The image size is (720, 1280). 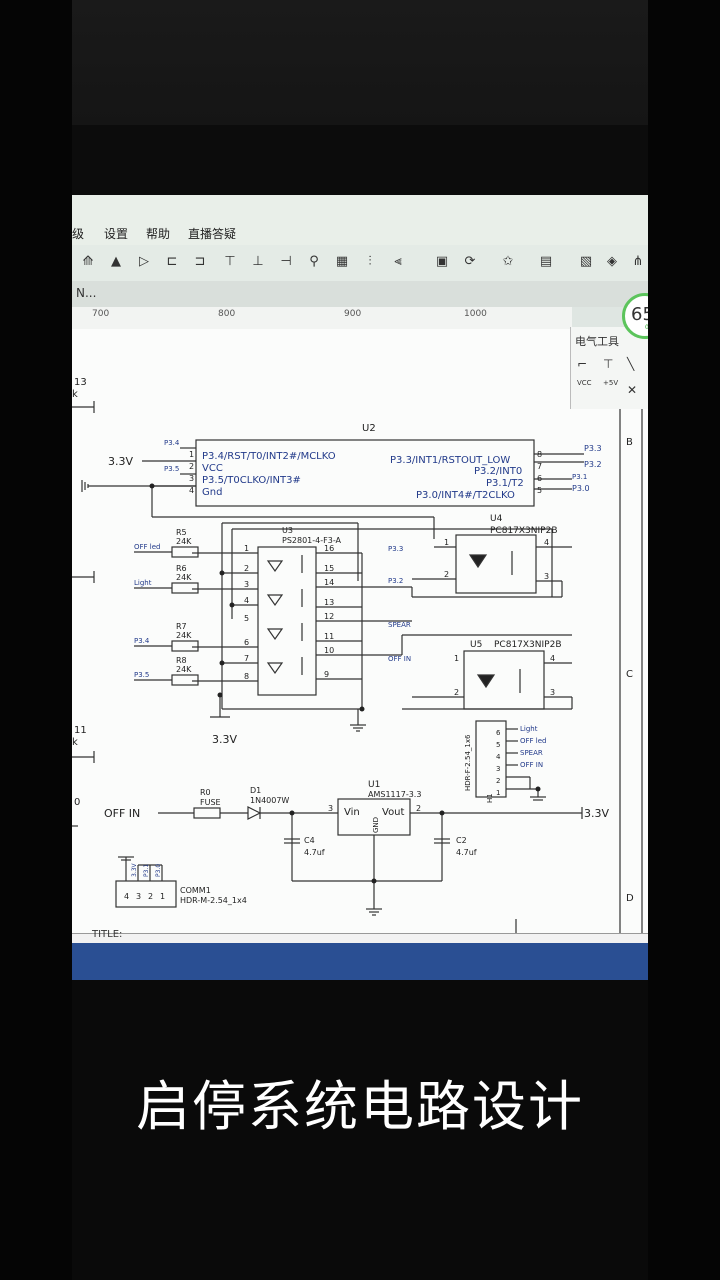 I want to click on comm1-net: P3.1, so click(x=146, y=870).